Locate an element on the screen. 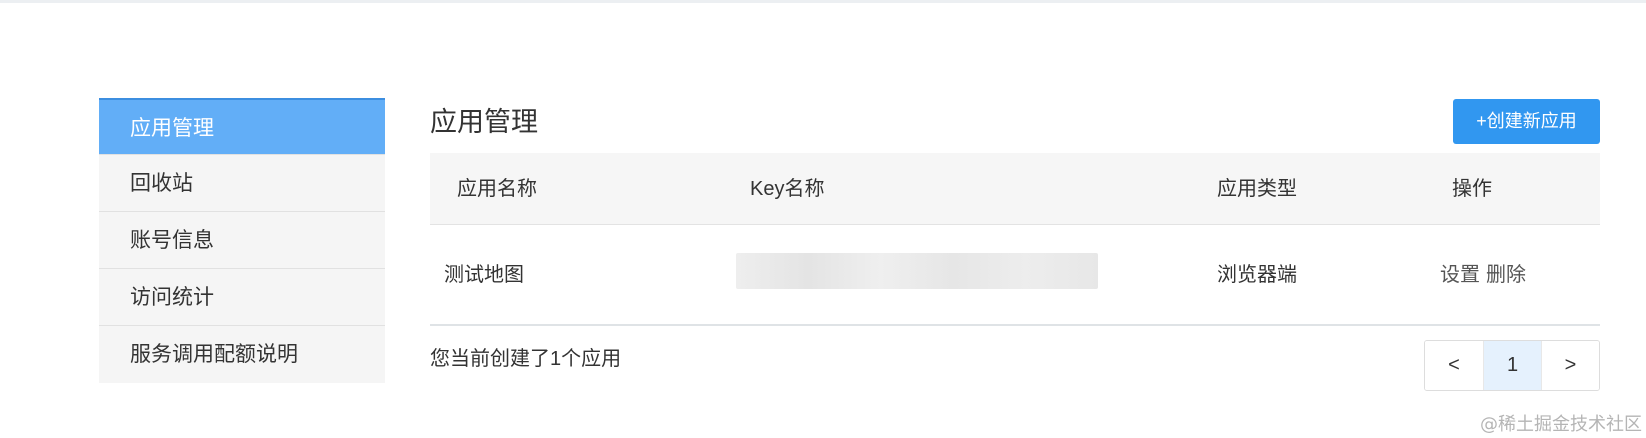  watermark: @稀土掘金技术社区 is located at coordinates (1561, 424).